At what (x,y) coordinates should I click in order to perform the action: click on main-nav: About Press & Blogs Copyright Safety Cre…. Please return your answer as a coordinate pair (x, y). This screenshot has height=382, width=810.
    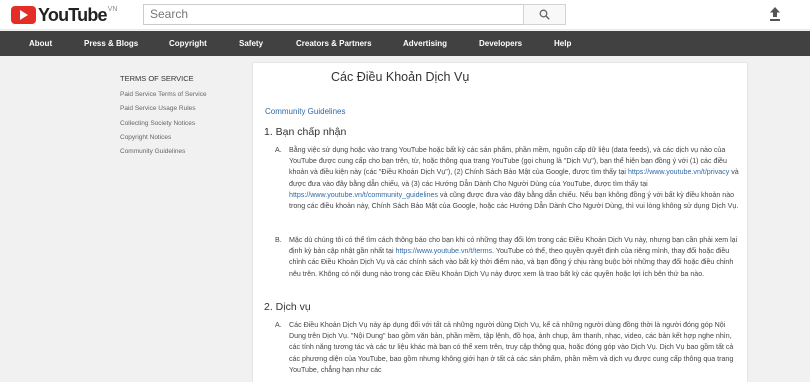
    Looking at the image, I should click on (405, 43).